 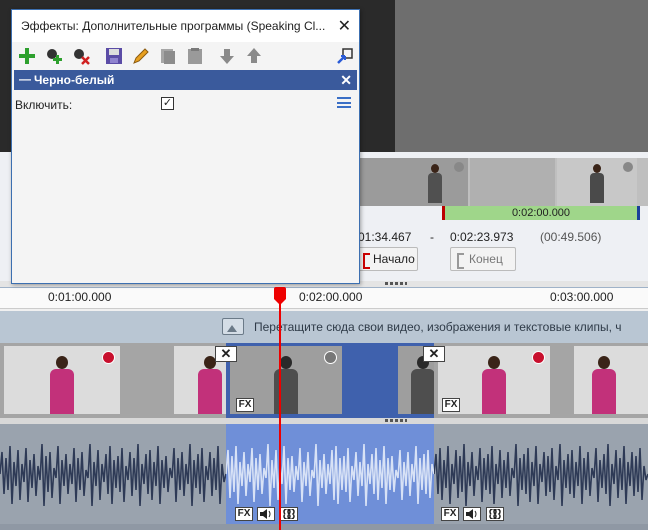 I want to click on set-end-button: Конец, so click(x=483, y=259).